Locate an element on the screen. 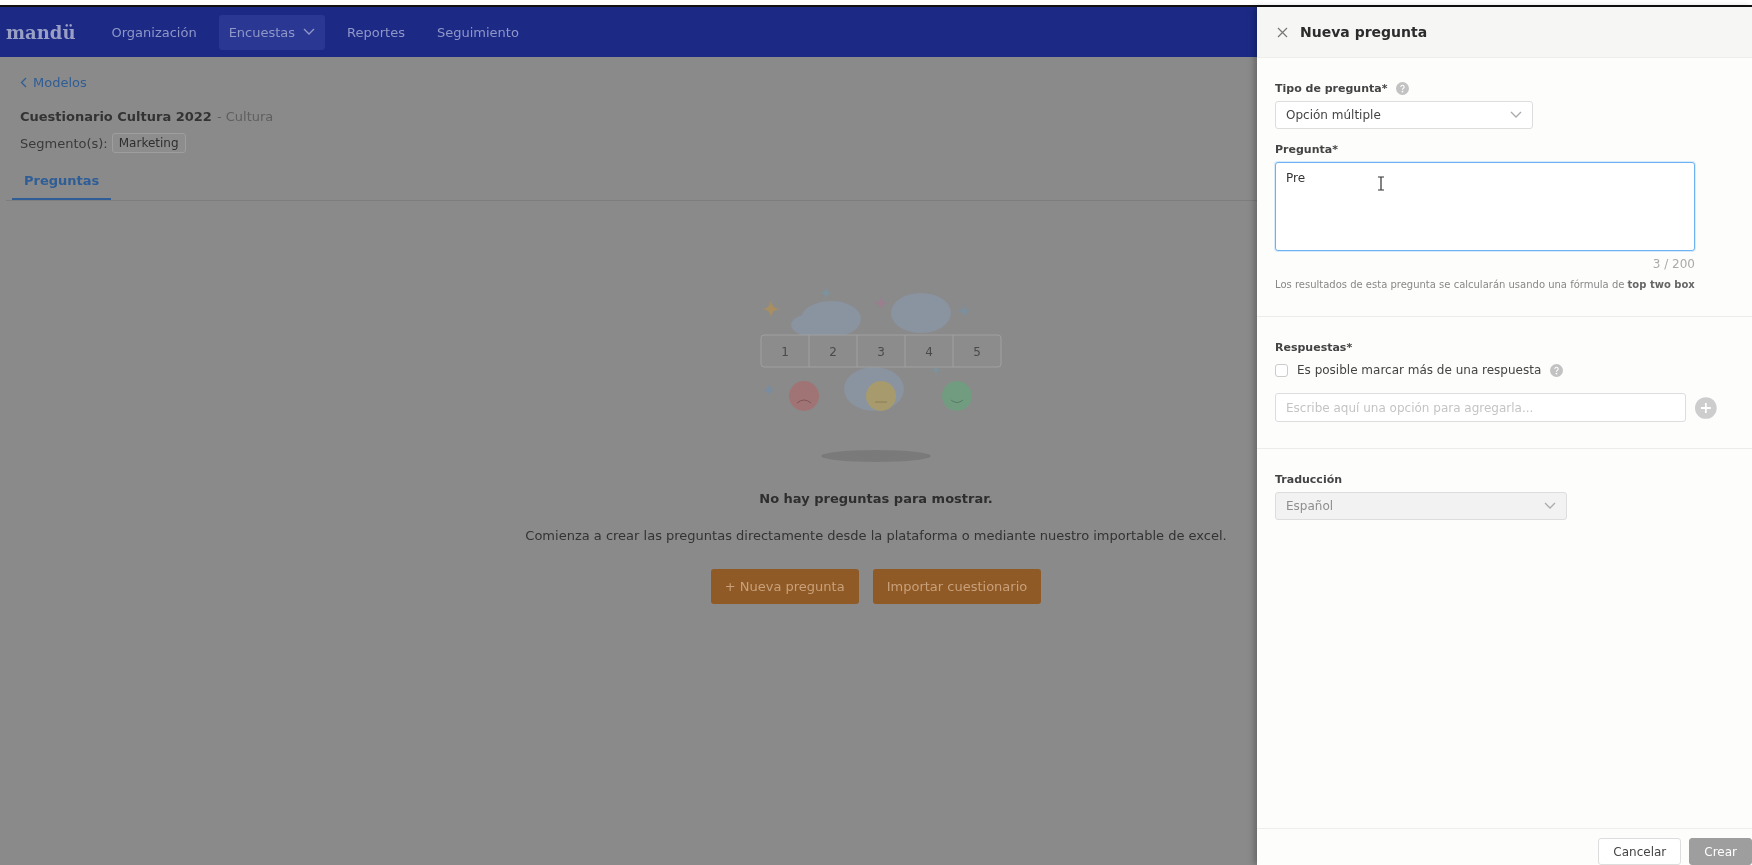 This screenshot has height=865, width=1752. field-label: Tipo de pregunta* is located at coordinates (1331, 88).